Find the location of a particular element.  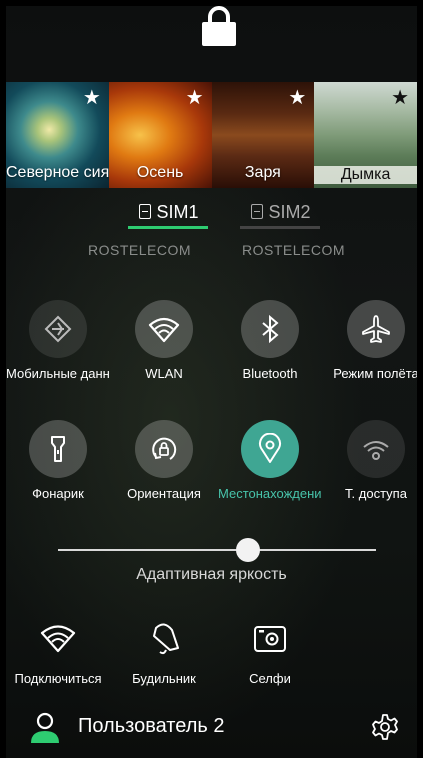

hotspot-icon is located at coordinates (376, 449).